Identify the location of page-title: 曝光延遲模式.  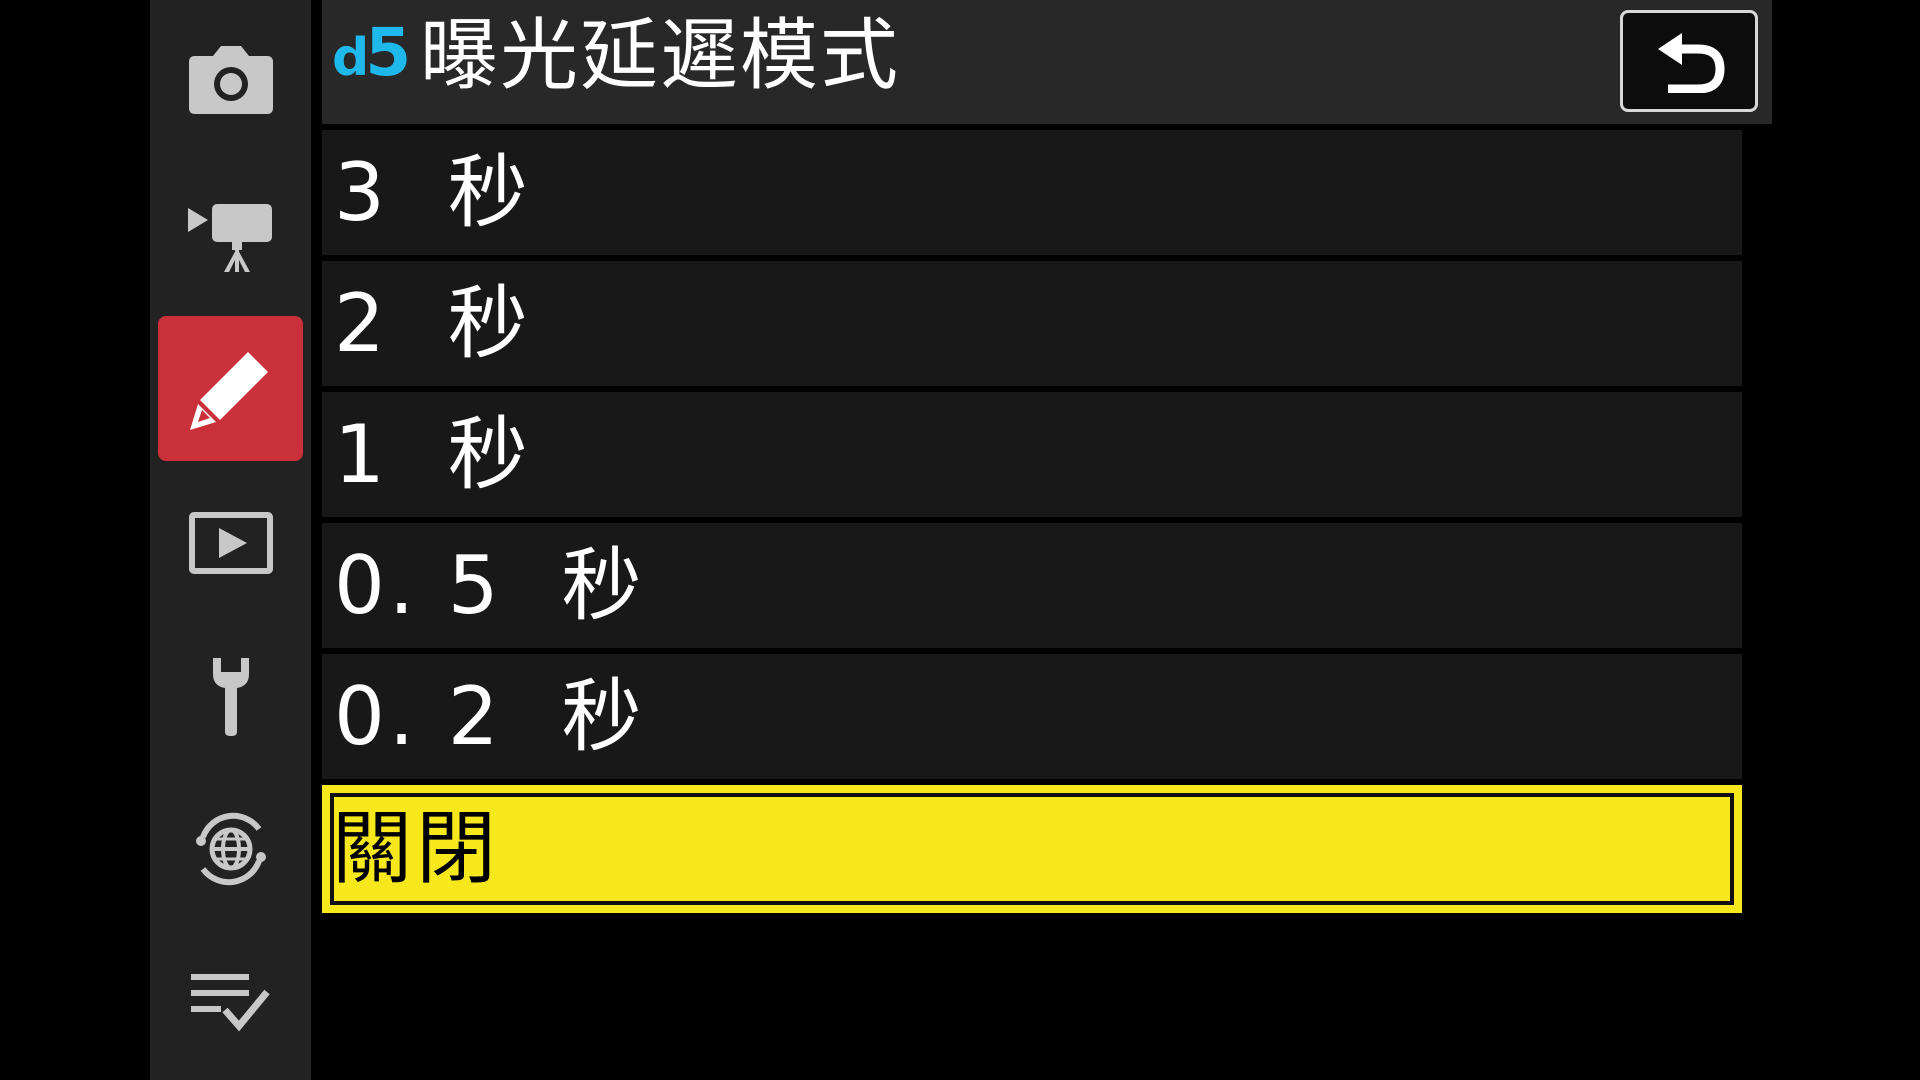
(660, 56).